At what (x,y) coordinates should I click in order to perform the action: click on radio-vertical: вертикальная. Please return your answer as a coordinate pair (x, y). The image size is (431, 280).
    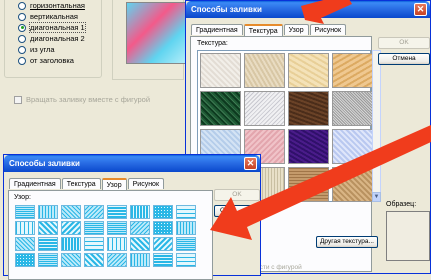
    Looking at the image, I should click on (60, 16).